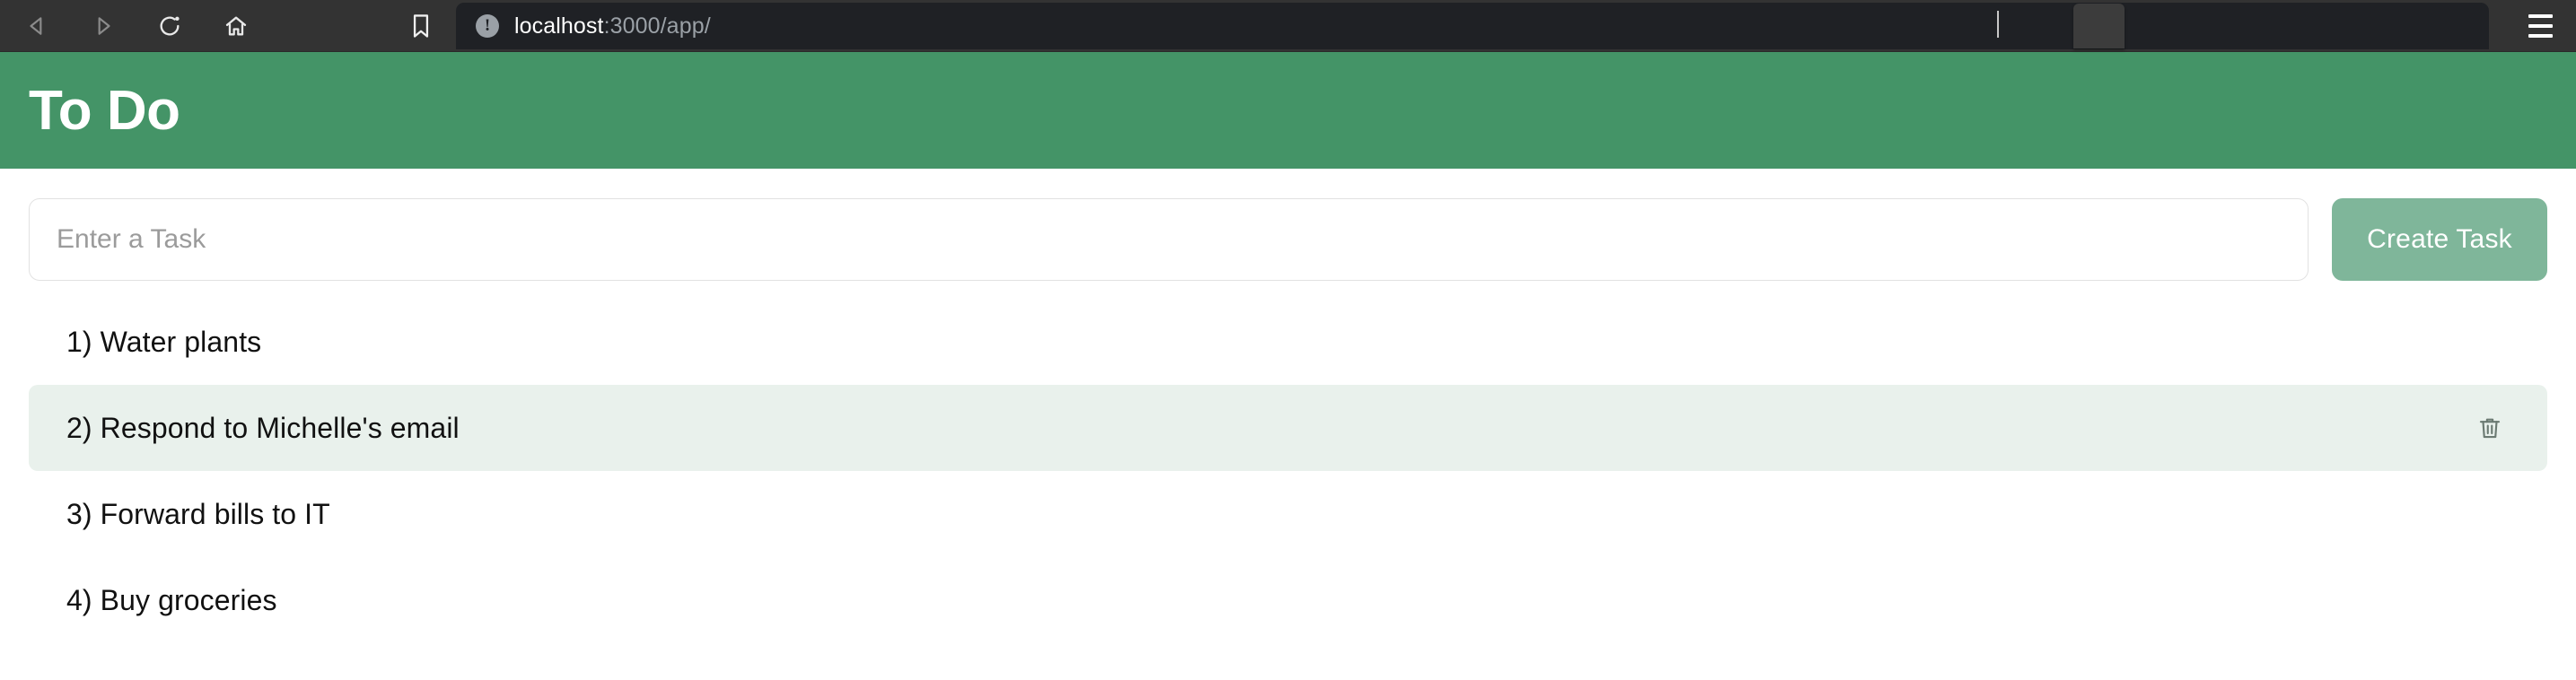  I want to click on bookmark-icon, so click(421, 26).